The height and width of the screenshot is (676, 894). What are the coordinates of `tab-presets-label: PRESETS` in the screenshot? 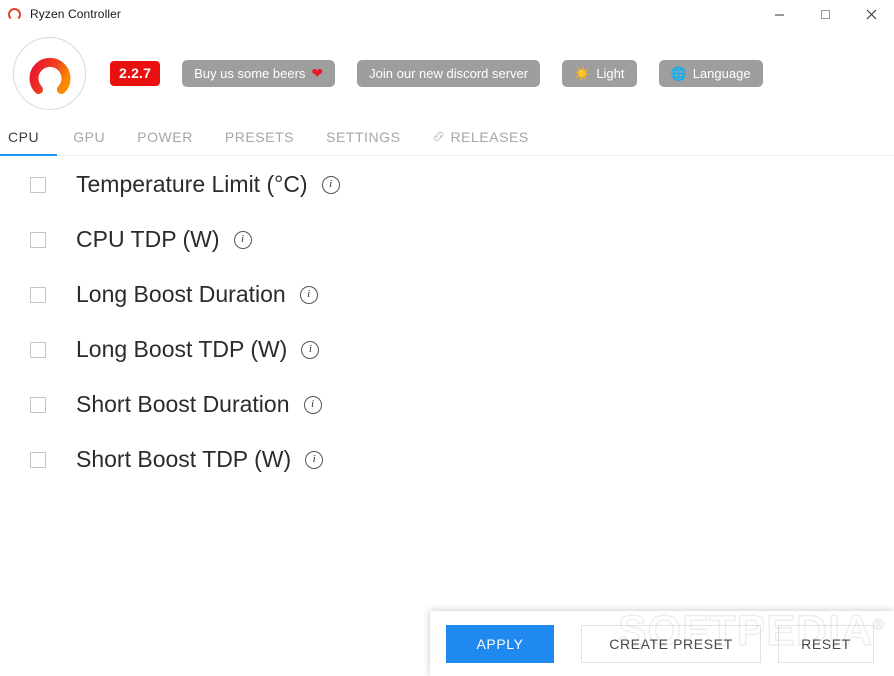 It's located at (259, 136).